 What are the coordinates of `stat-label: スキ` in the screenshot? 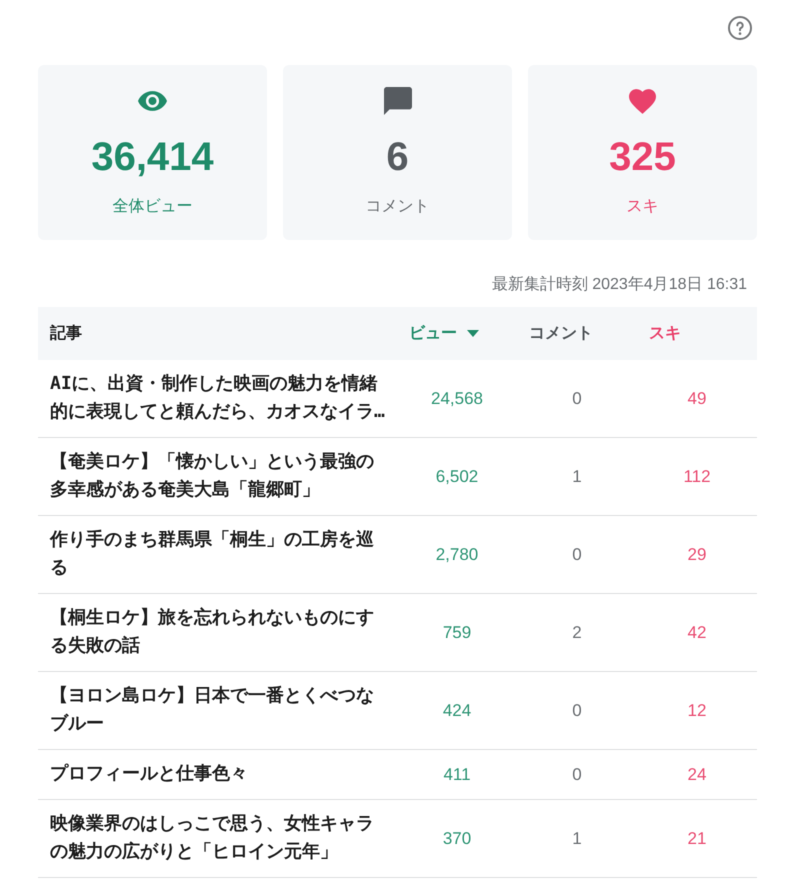 It's located at (642, 207).